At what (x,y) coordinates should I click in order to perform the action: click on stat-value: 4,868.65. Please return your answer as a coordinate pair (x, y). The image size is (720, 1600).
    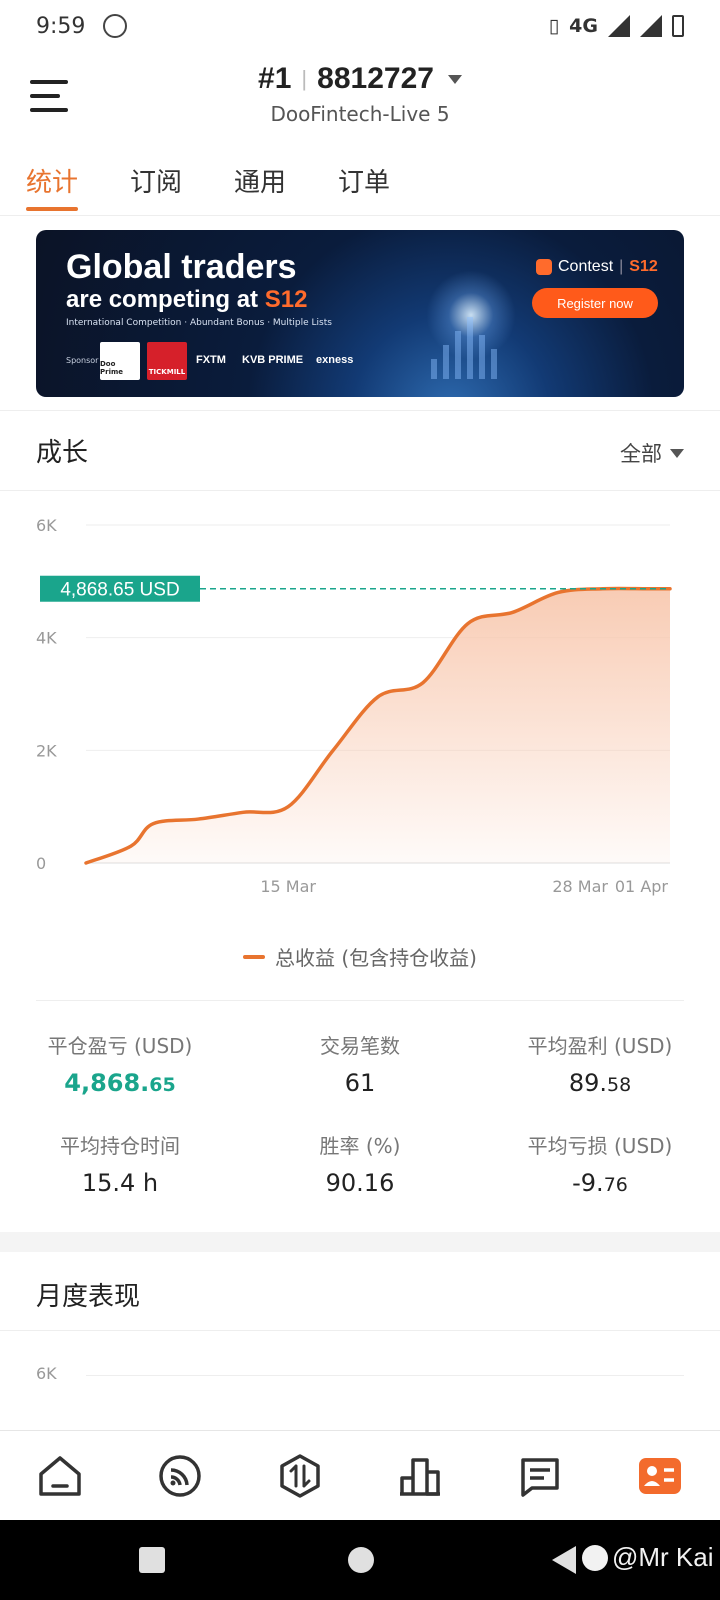
    Looking at the image, I should click on (120, 1083).